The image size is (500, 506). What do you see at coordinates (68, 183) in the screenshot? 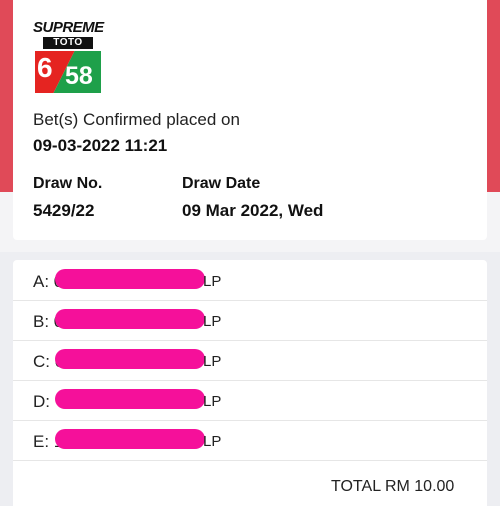
I see `draw-number-label: Draw No.` at bounding box center [68, 183].